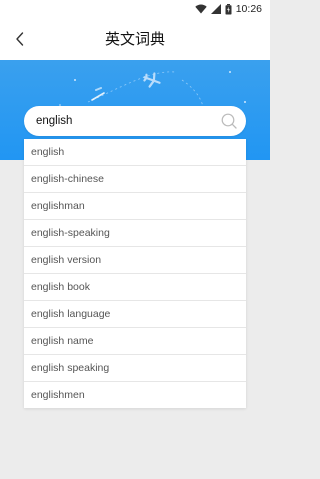 The height and width of the screenshot is (479, 320). What do you see at coordinates (20, 39) in the screenshot?
I see `back-chevron-icon` at bounding box center [20, 39].